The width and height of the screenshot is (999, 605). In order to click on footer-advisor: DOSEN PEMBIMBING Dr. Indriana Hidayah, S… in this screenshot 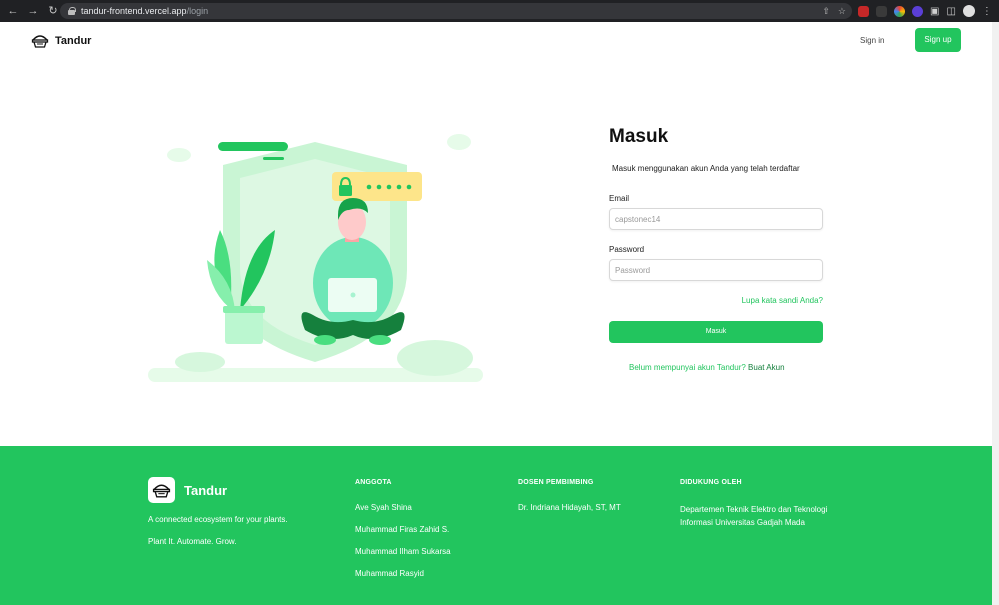, I will do `click(569, 495)`.